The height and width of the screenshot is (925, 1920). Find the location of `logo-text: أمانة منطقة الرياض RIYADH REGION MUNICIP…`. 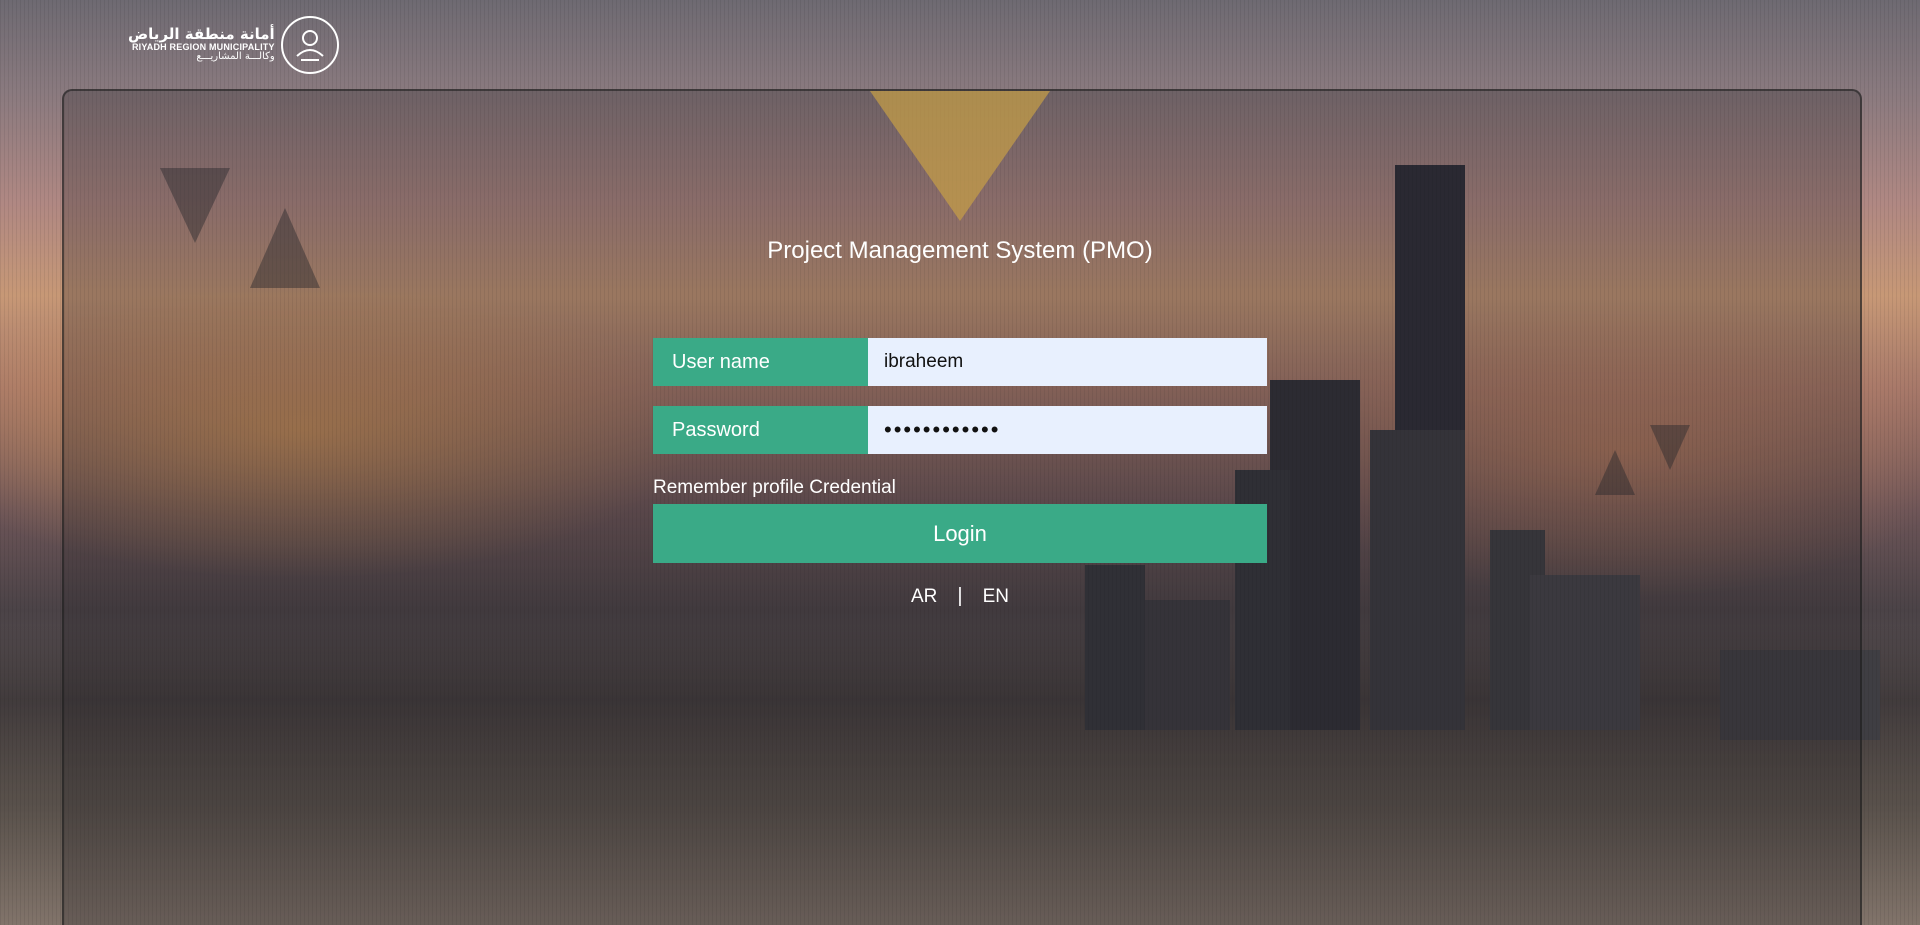

logo-text: أمانة منطقة الرياض RIYADH REGION MUNICIP… is located at coordinates (201, 44).